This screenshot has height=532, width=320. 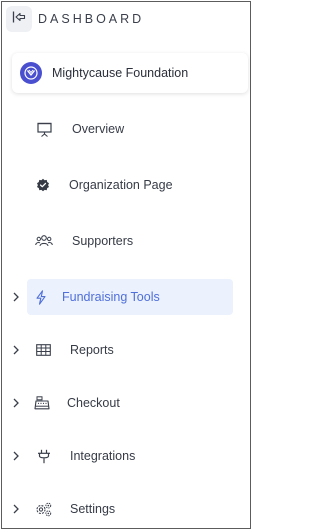 I want to click on sidebar-header: DASHBOARD, so click(x=126, y=20).